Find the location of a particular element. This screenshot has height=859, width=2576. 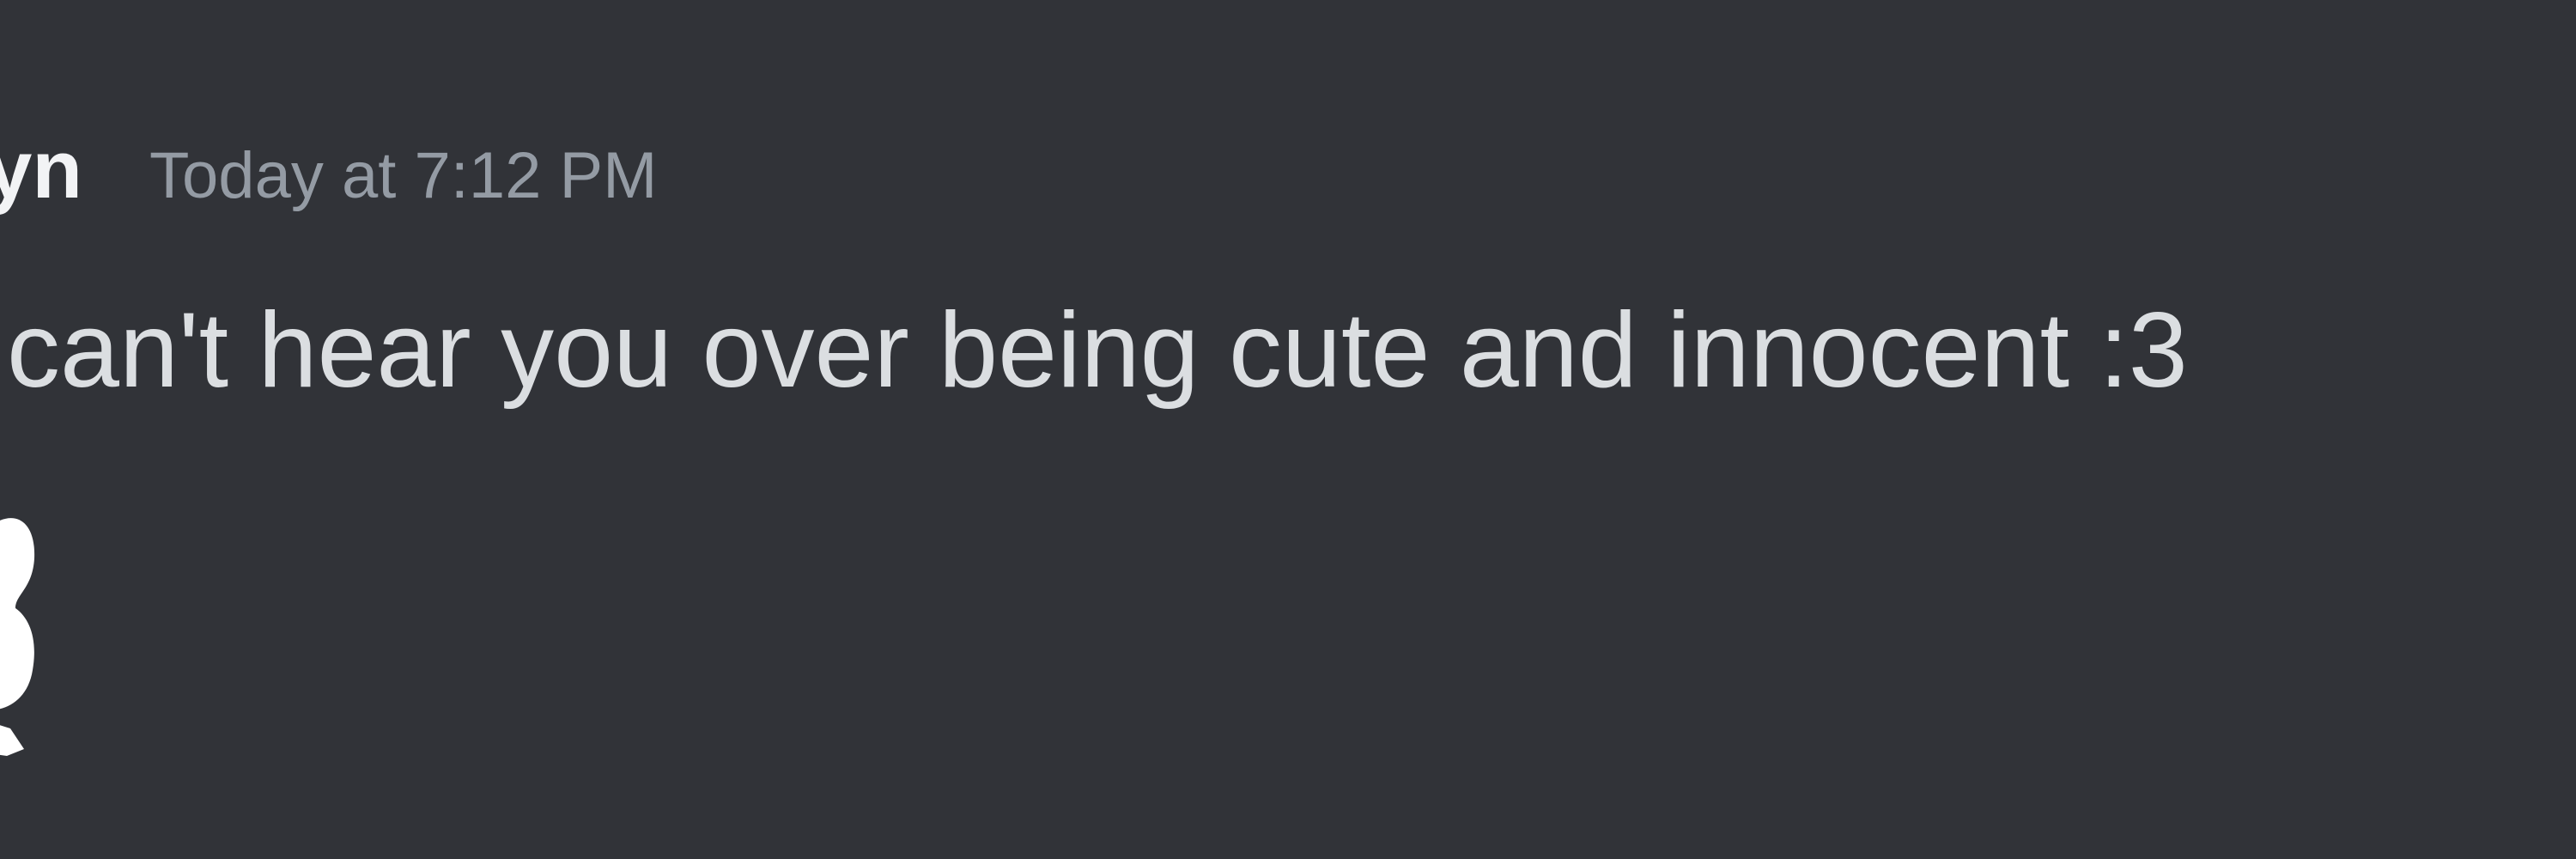

message-header: yn Today at 7:12 PM is located at coordinates (328, 181).